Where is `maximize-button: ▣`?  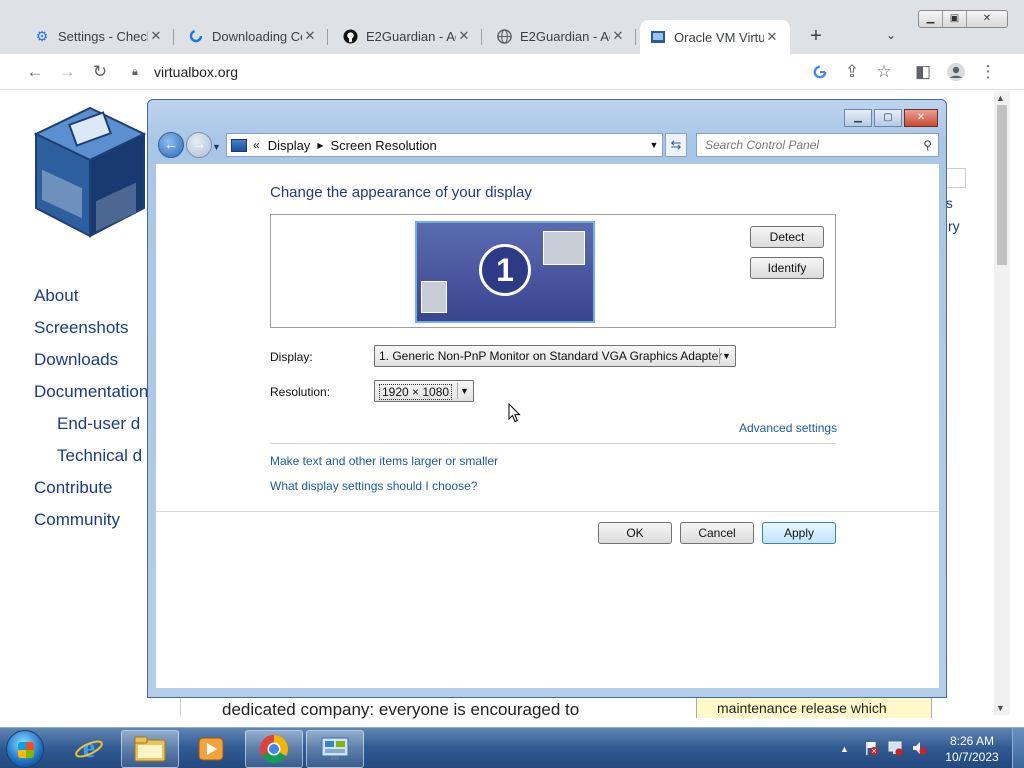 maximize-button: ▣ is located at coordinates (955, 19).